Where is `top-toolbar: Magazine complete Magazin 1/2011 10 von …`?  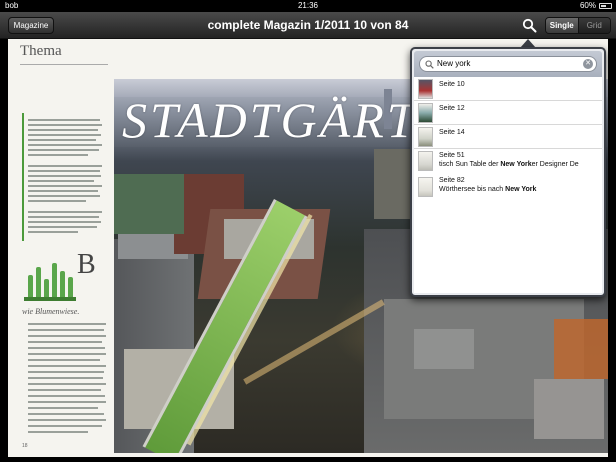
top-toolbar: Magazine complete Magazin 1/2011 10 von … is located at coordinates (308, 25).